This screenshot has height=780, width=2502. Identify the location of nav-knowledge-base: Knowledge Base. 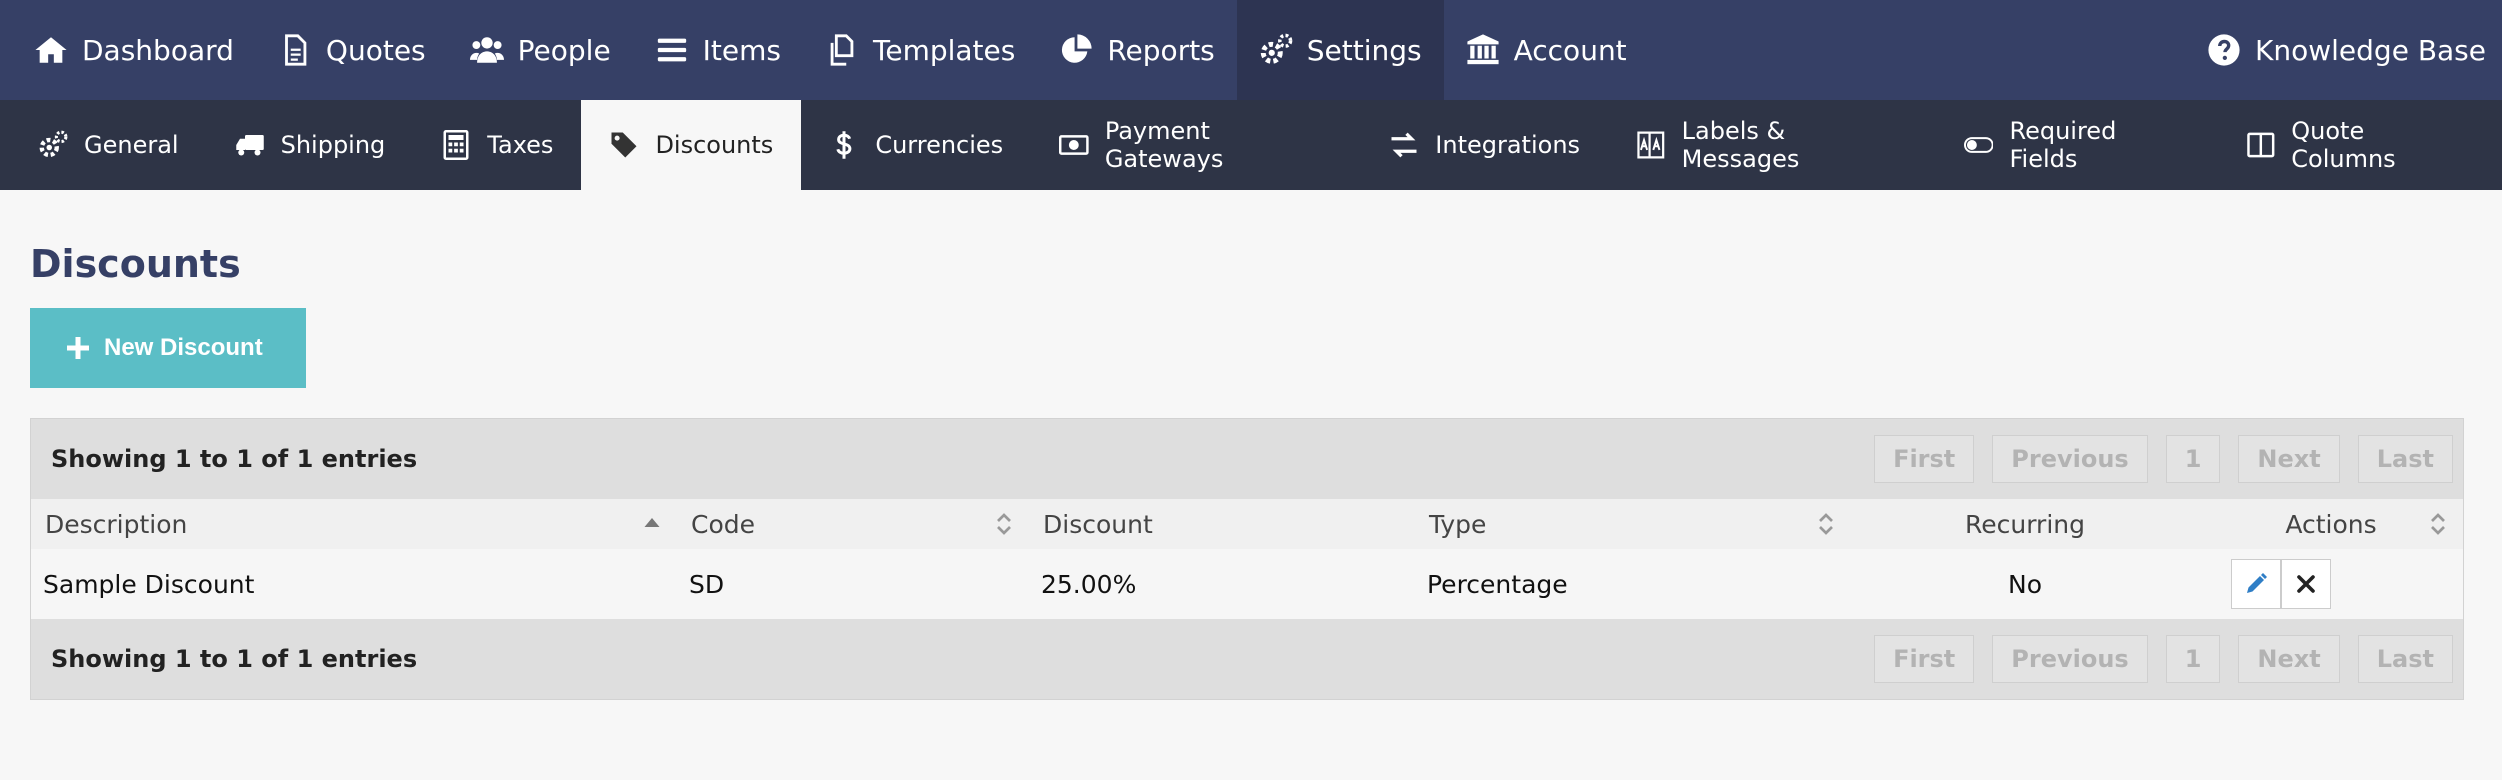
(2343, 50).